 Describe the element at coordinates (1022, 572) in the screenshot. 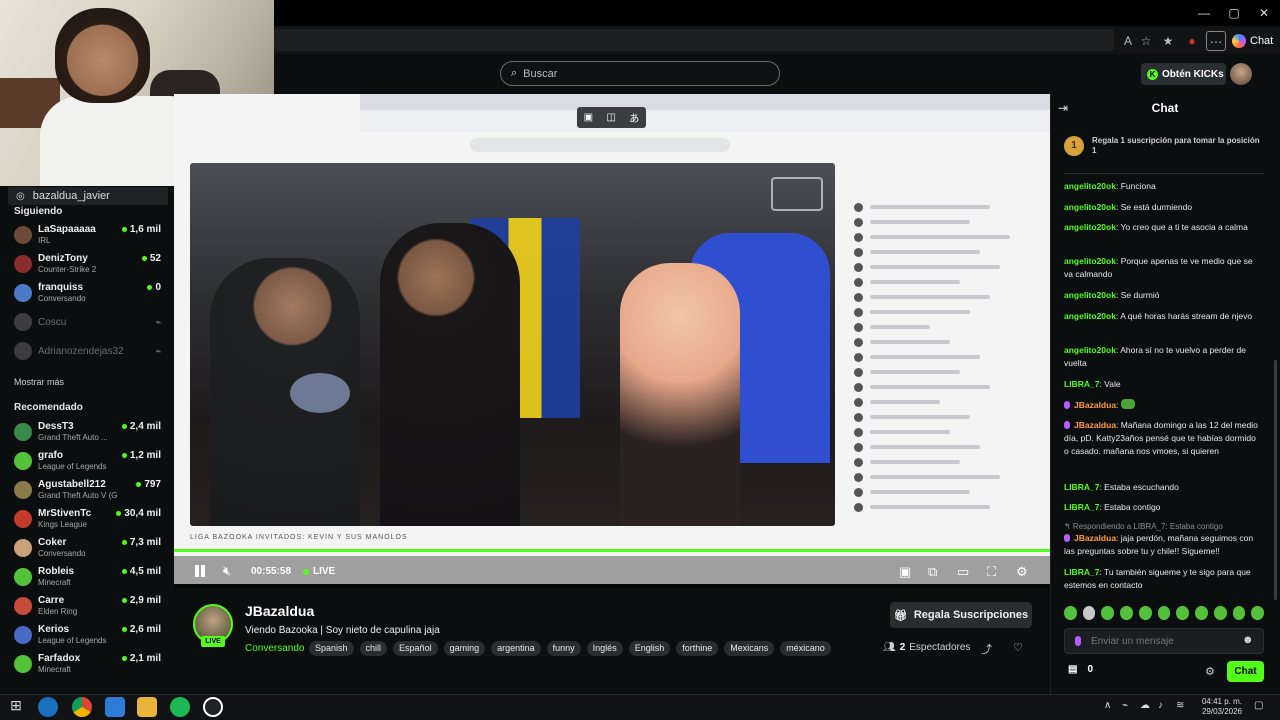

I see `settings-icon: ⚙` at that location.